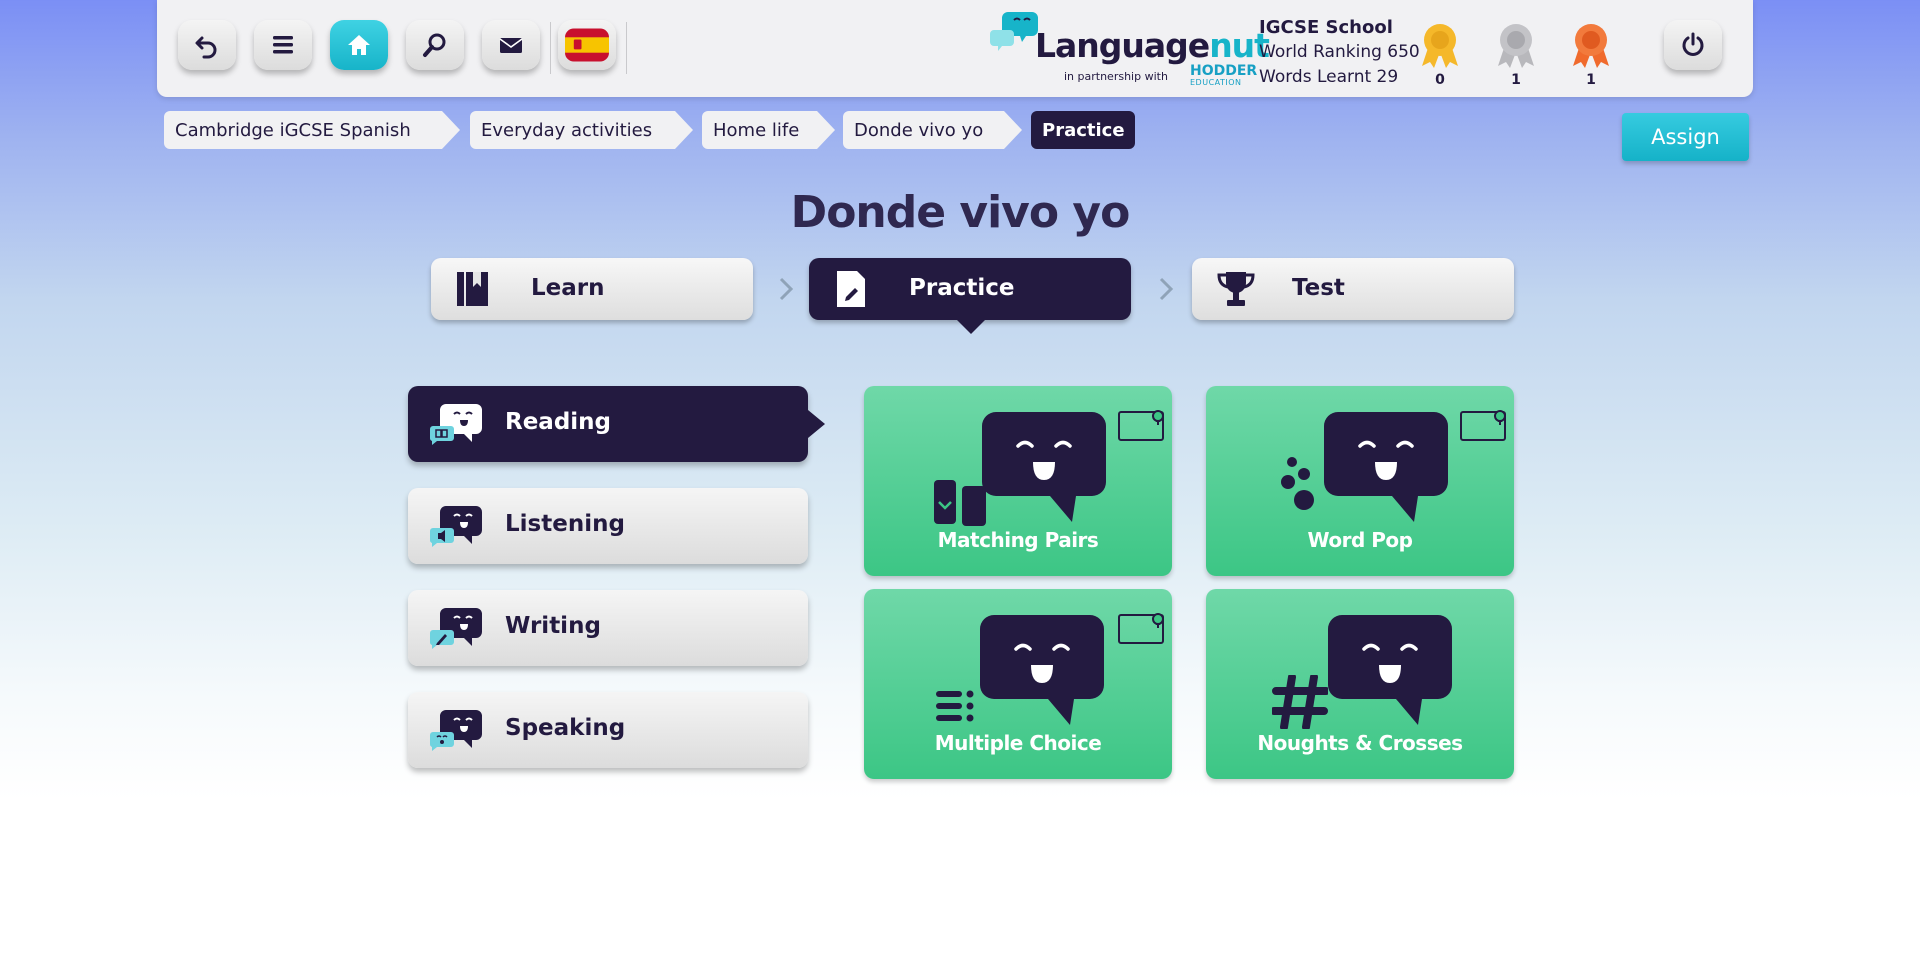 This screenshot has height=974, width=1920. I want to click on logo-partner-text: in partnership with, so click(1116, 76).